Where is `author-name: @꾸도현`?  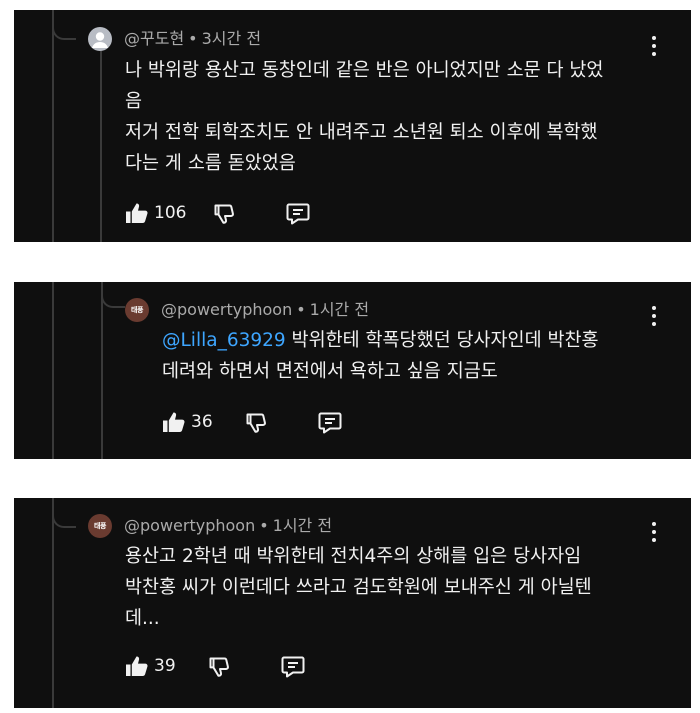 author-name: @꾸도현 is located at coordinates (154, 38).